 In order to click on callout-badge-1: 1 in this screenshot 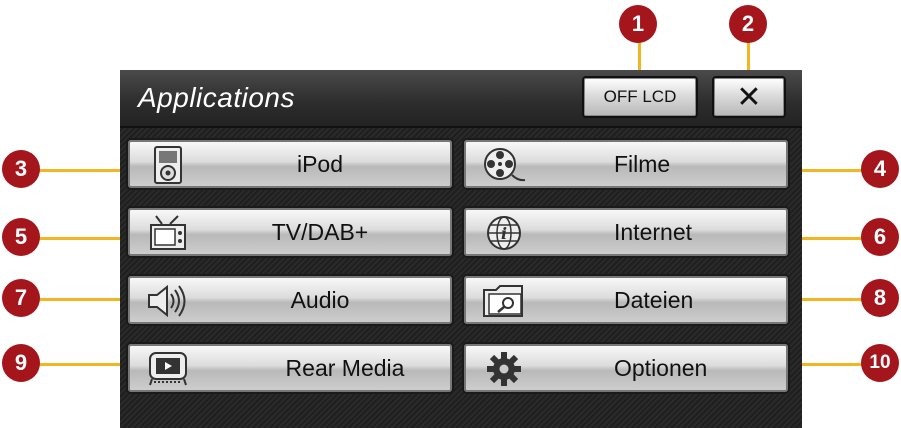, I will do `click(638, 24)`.